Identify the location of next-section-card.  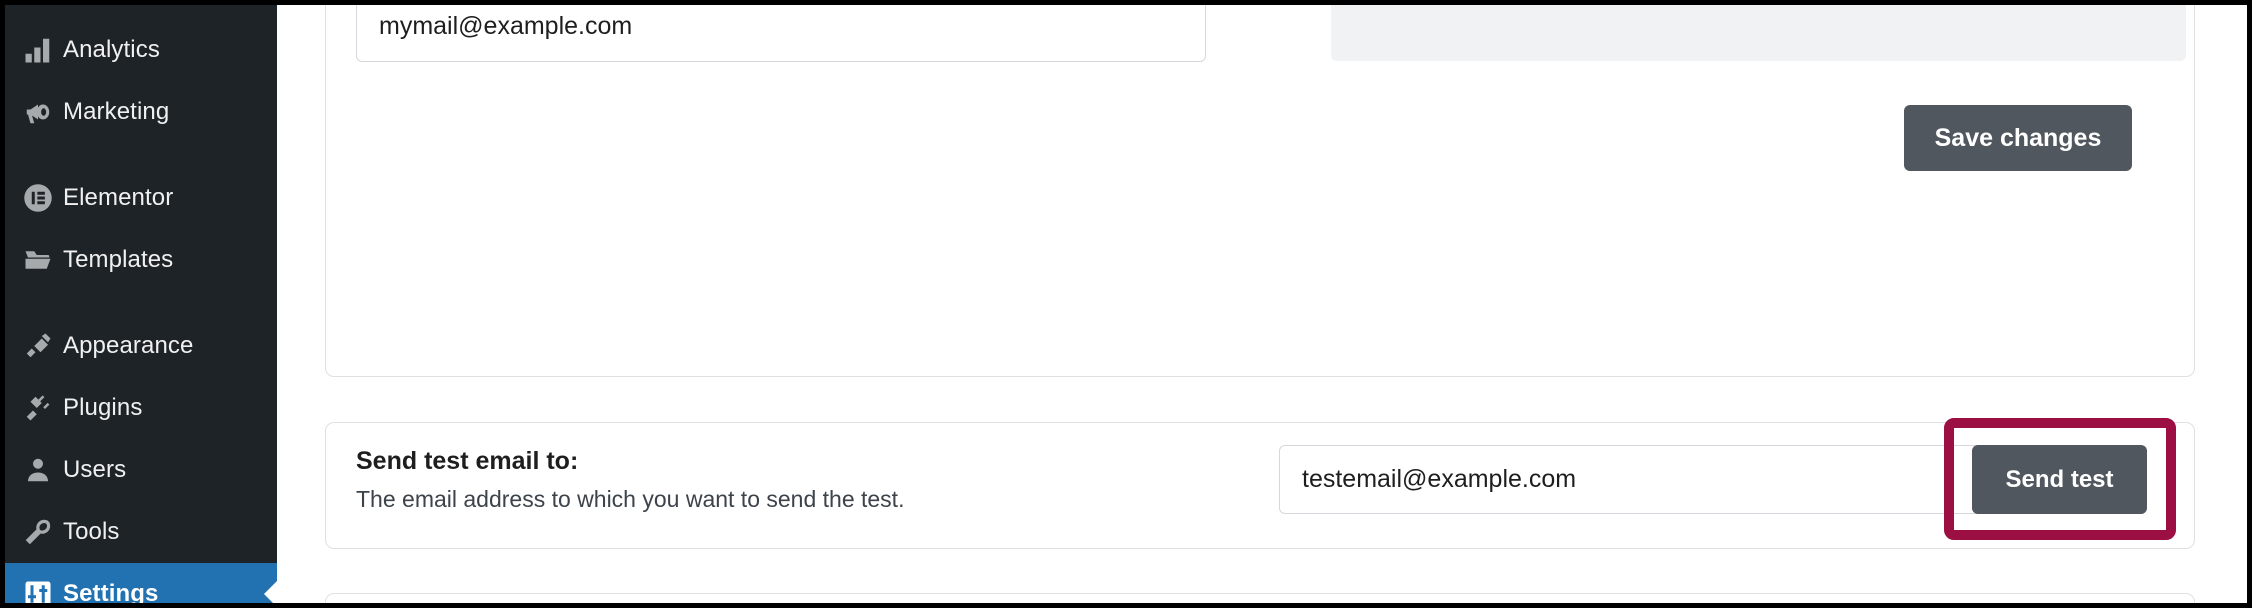
(1260, 598).